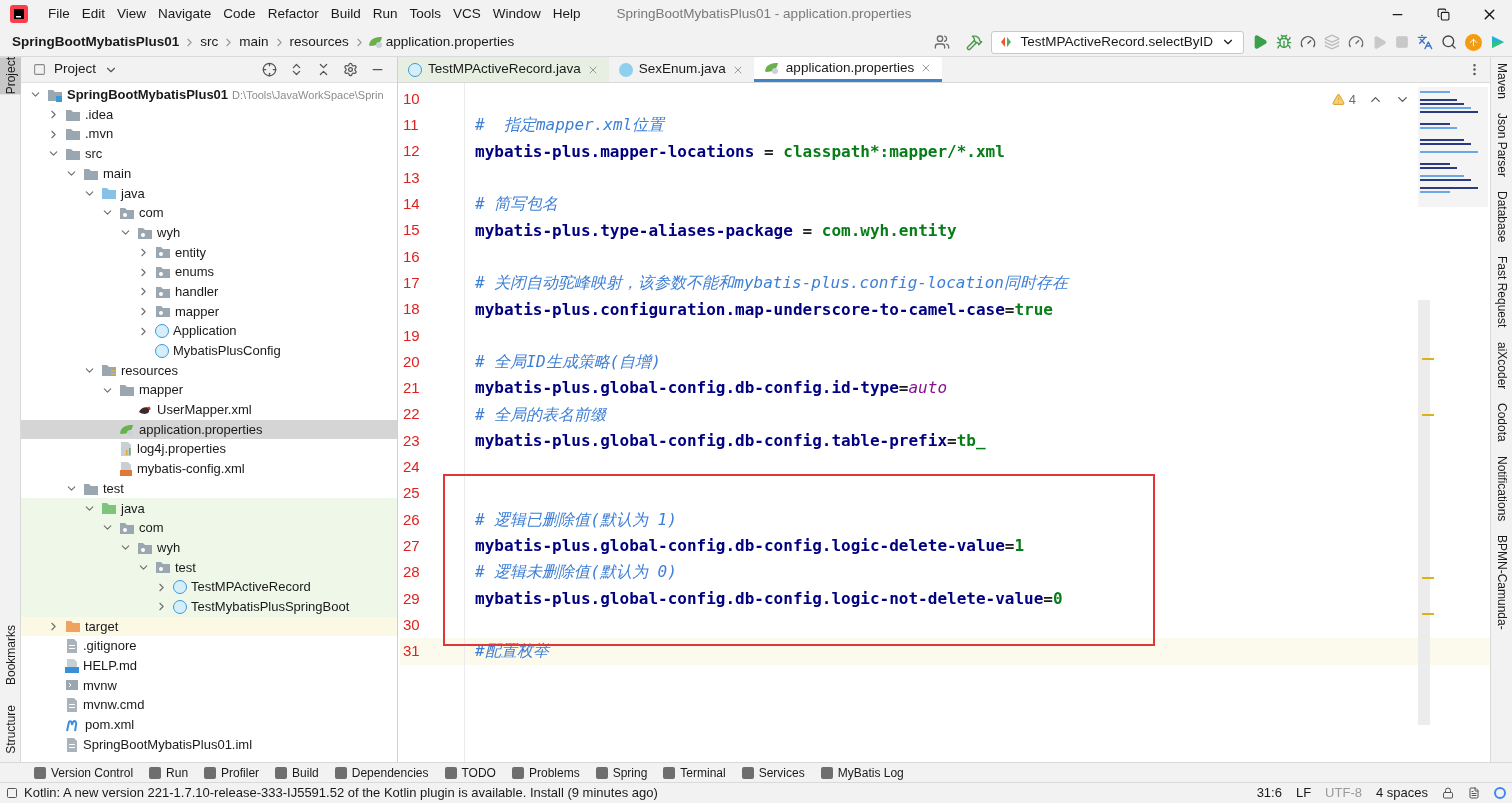  I want to click on tool-window-button: Dependencies, so click(381, 772).